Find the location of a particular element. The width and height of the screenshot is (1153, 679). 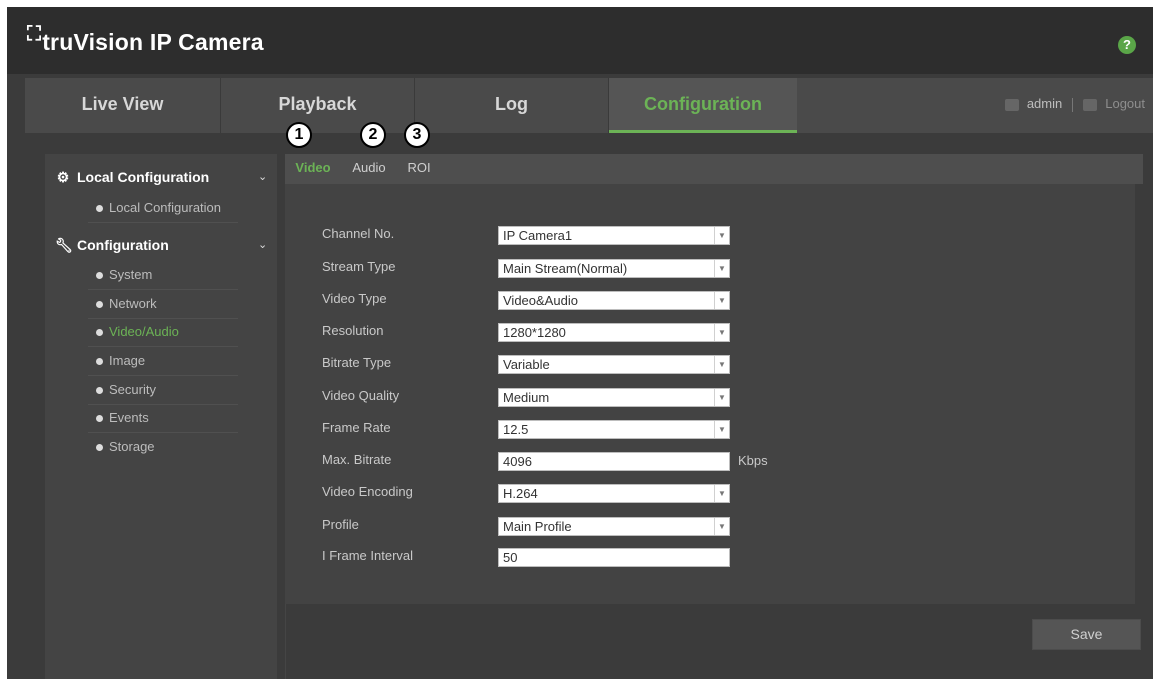

field-label-max-bitrate: Max. Bitrate is located at coordinates (357, 459).